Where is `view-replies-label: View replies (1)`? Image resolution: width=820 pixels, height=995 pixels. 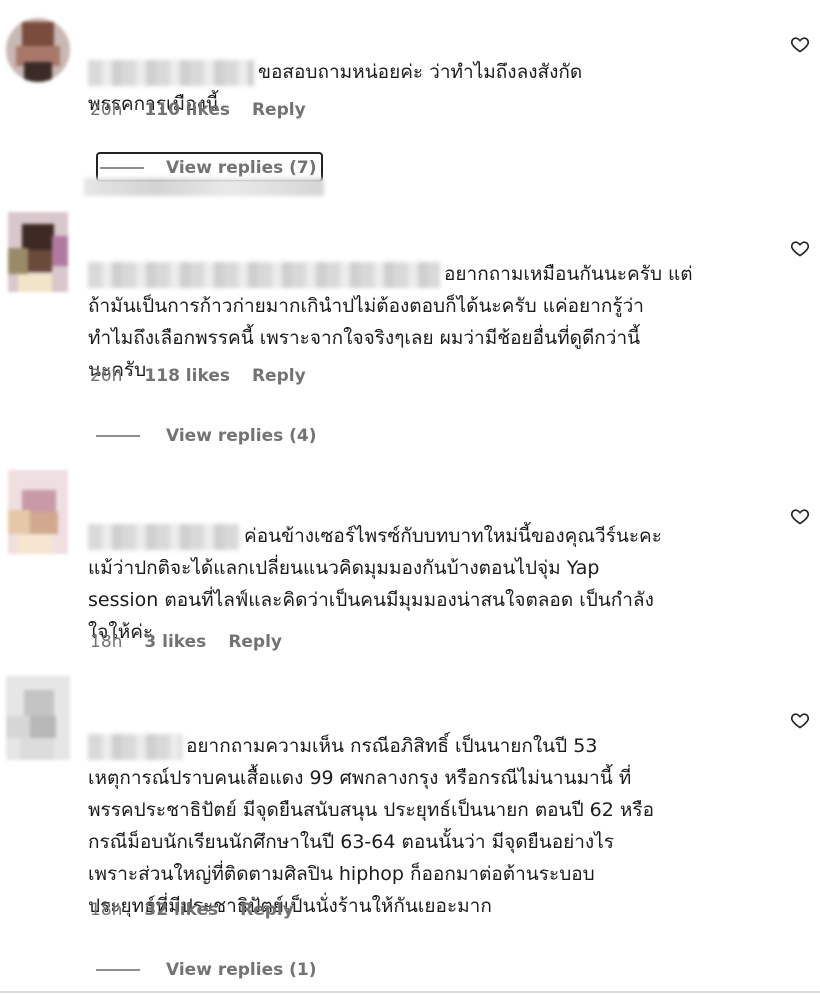
view-replies-label: View replies (1) is located at coordinates (241, 970).